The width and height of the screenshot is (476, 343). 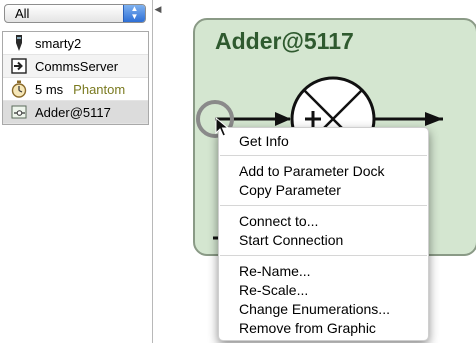 I want to click on filter-dropdown: All ▲ ▼, so click(x=75, y=13).